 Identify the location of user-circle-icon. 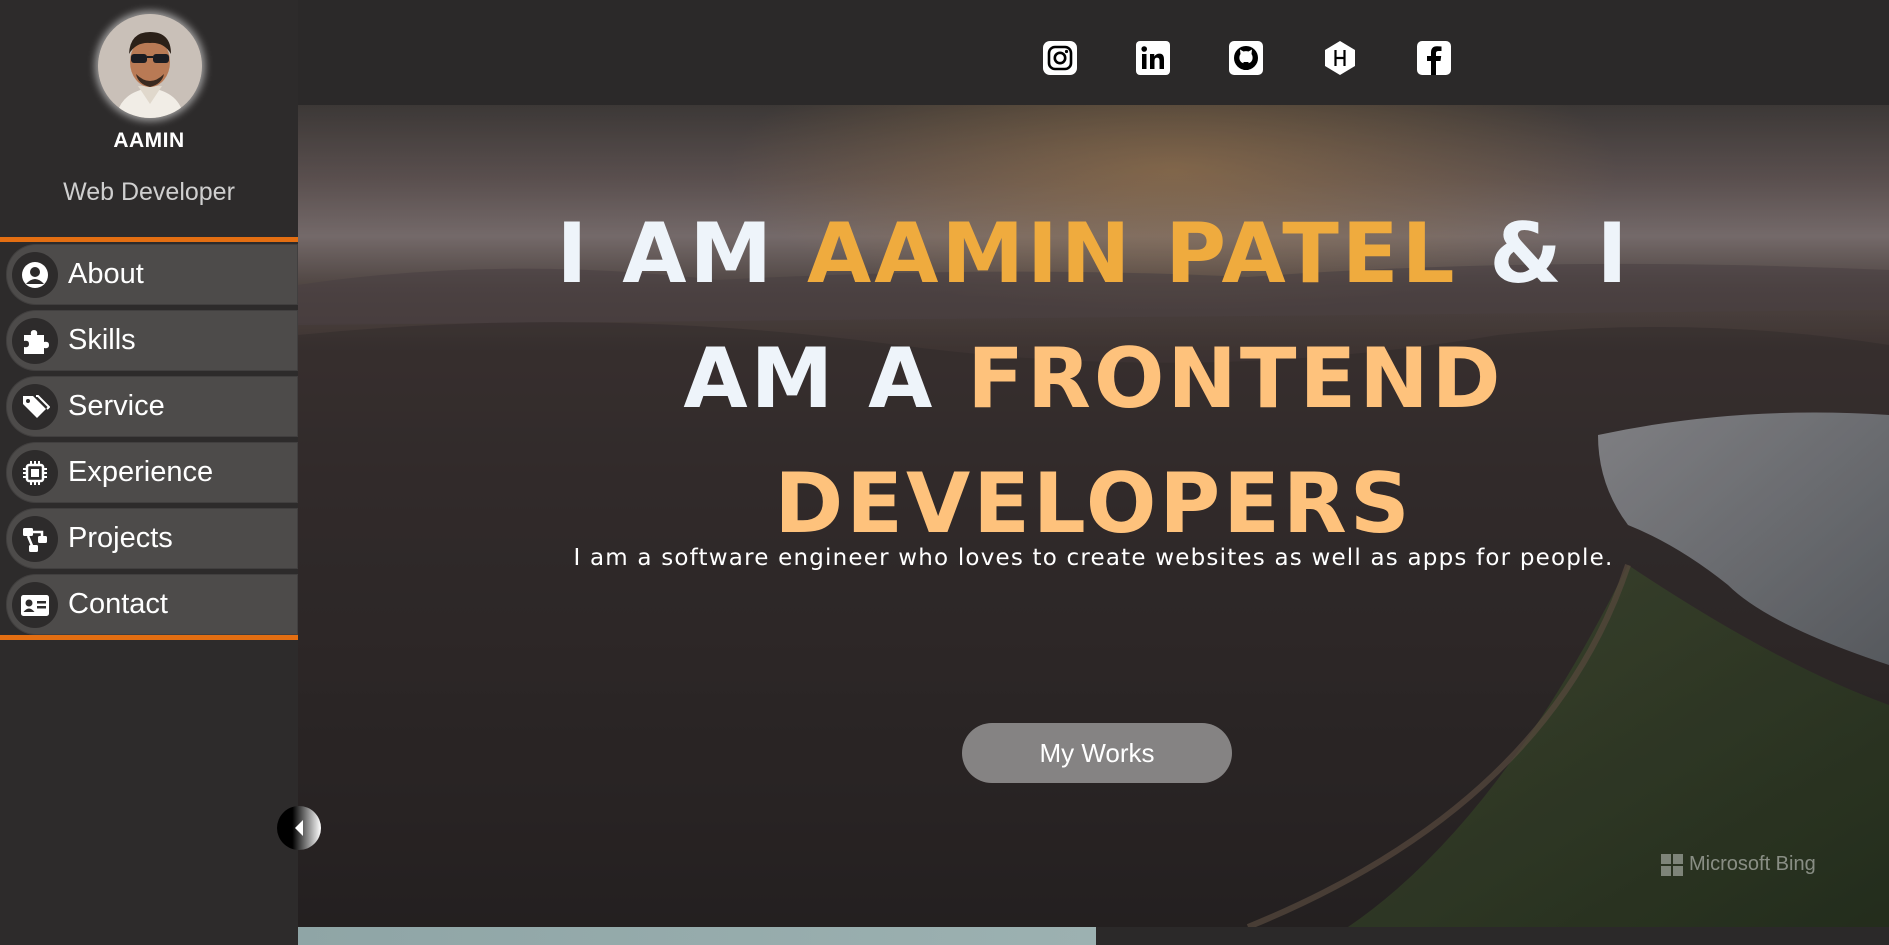
(35, 274).